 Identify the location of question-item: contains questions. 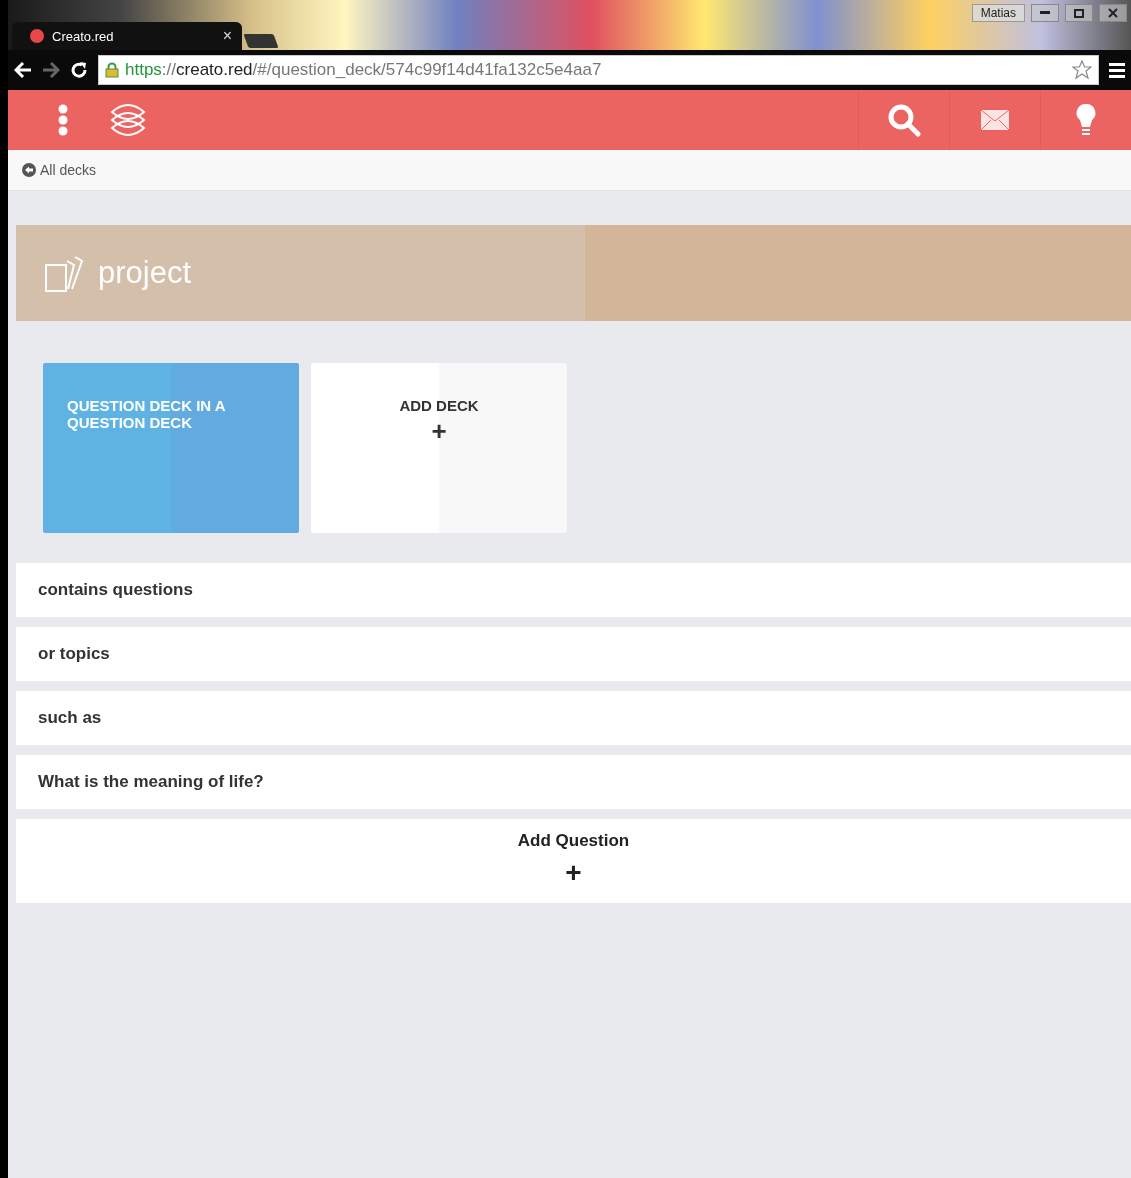
(573, 590).